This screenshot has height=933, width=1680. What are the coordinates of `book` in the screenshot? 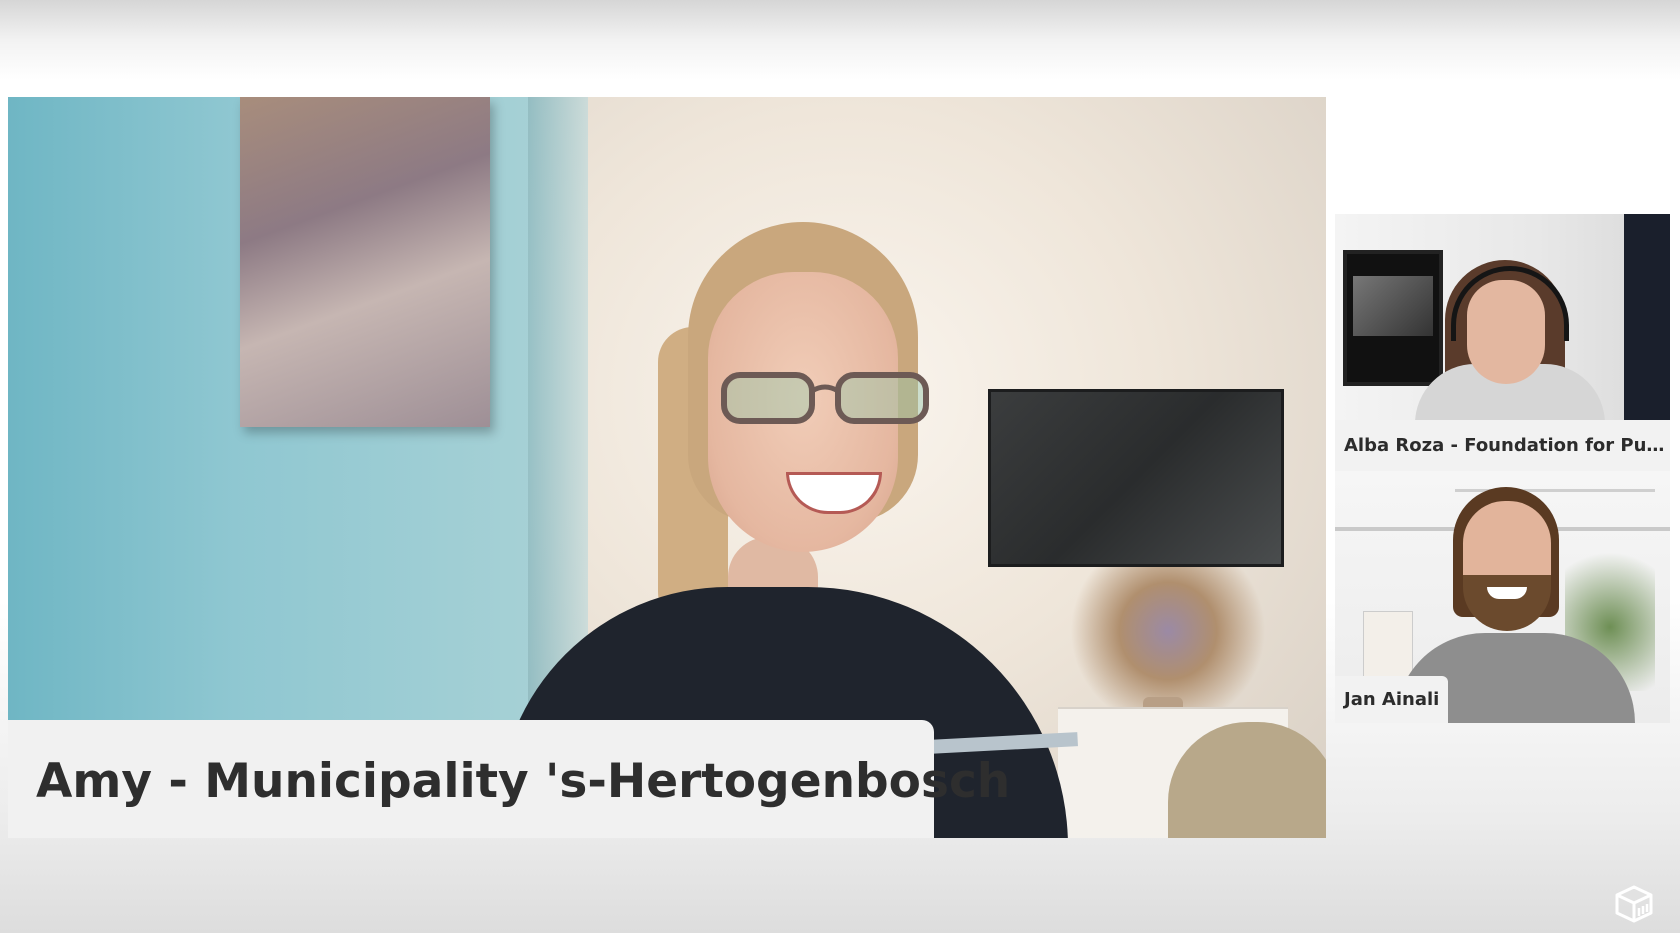 It's located at (1388, 644).